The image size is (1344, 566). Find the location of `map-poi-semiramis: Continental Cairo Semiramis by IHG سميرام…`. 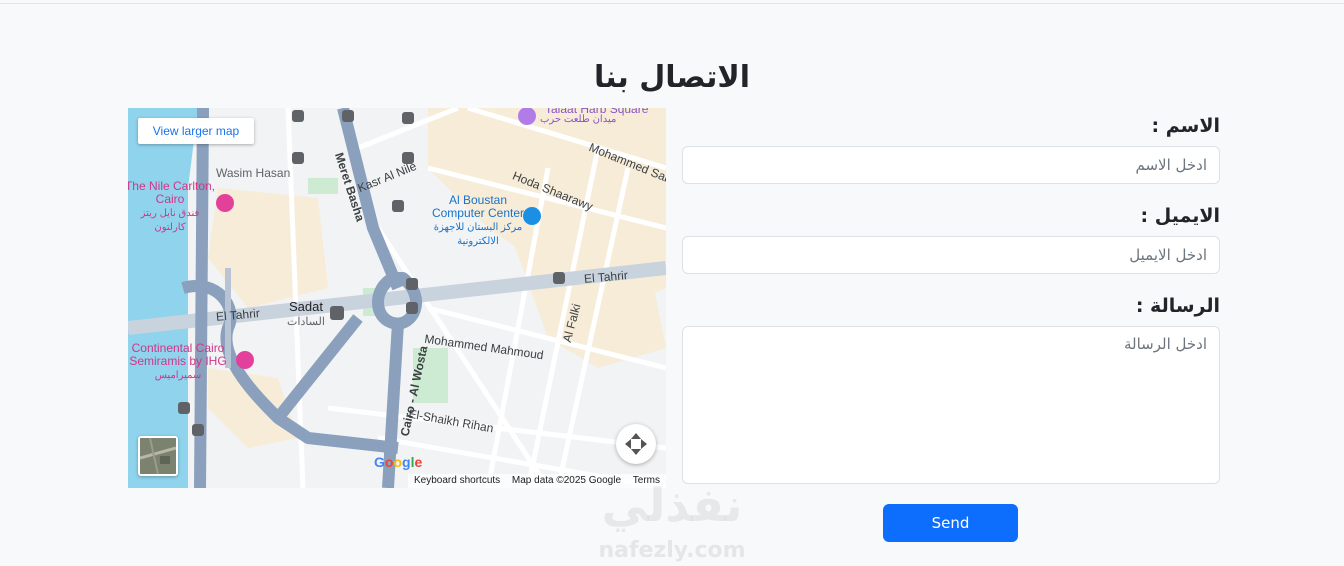

map-poi-semiramis: Continental Cairo Semiramis by IHG سميرام… is located at coordinates (178, 361).